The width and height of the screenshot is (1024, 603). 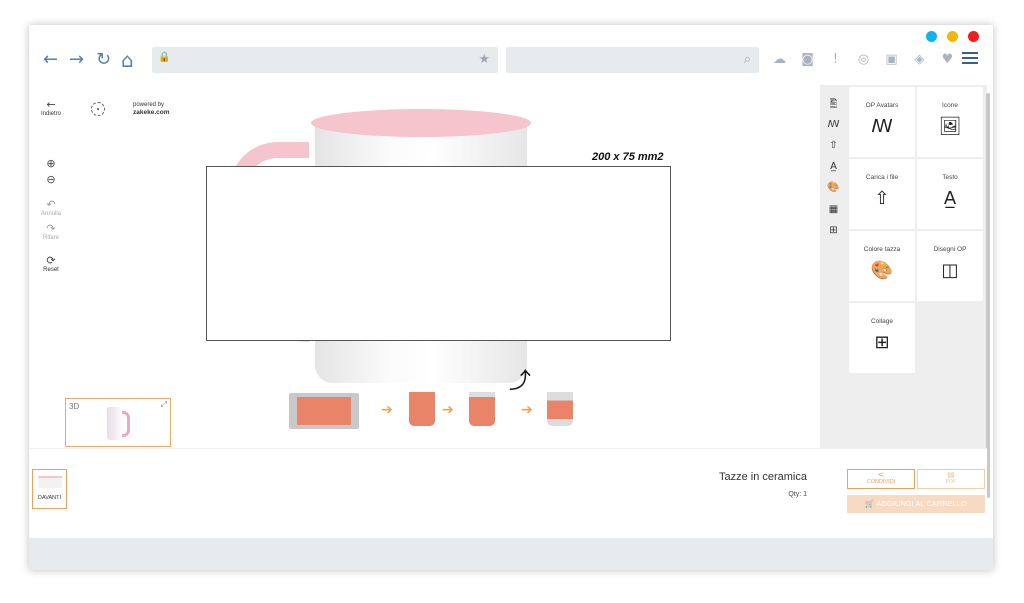 I want to click on scrollbar-thumb, so click(x=988, y=295).